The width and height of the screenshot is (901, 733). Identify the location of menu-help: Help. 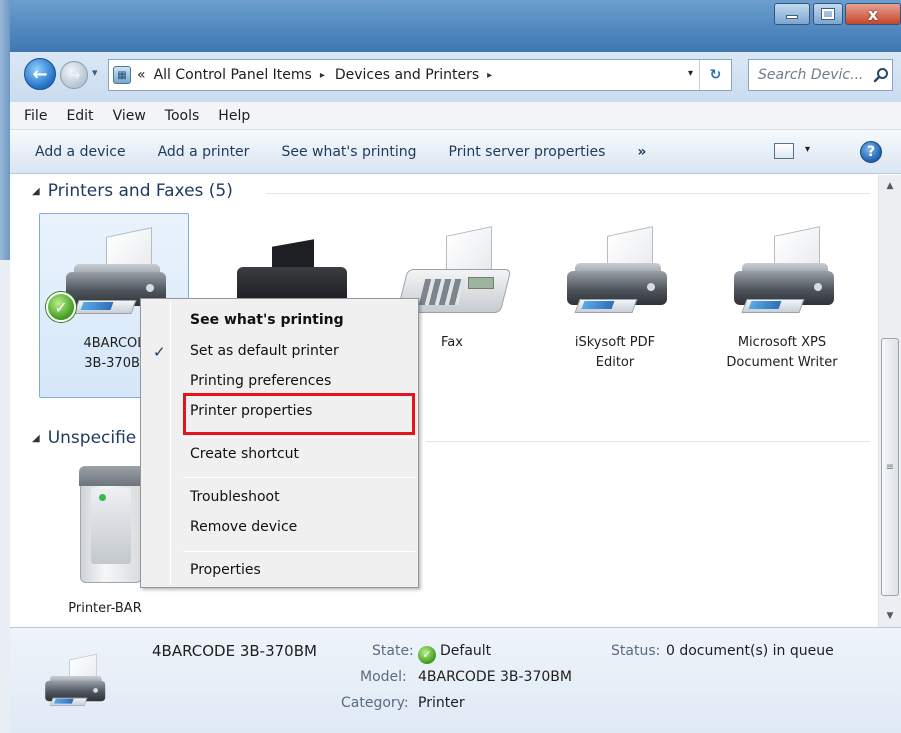
(234, 116).